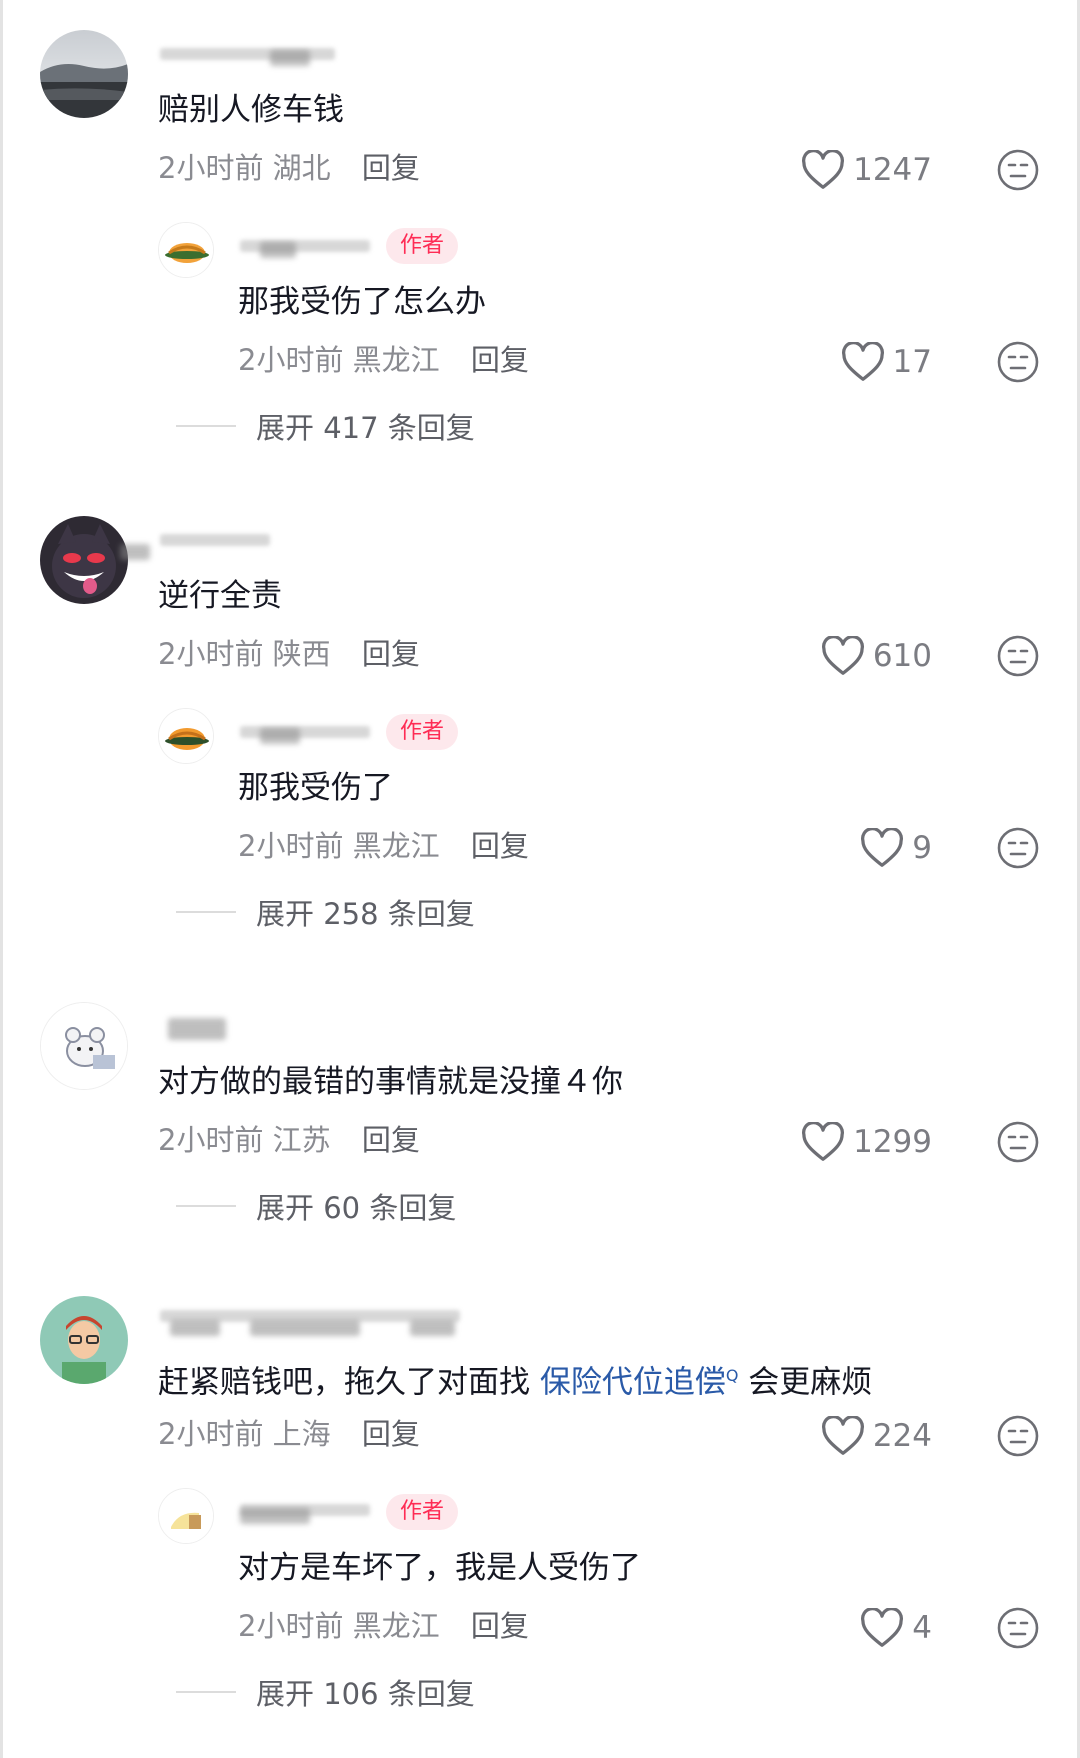 Image resolution: width=1080 pixels, height=1758 pixels. I want to click on comment-location: 陕西, so click(301, 654).